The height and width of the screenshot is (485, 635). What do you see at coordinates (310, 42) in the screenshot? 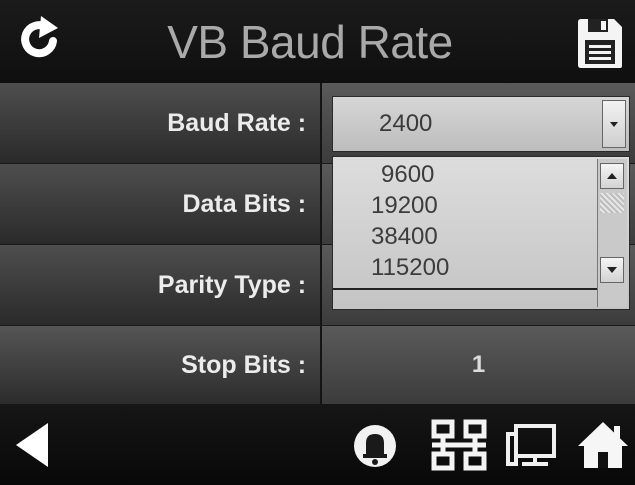
I see `page-title: VB Baud Rate` at bounding box center [310, 42].